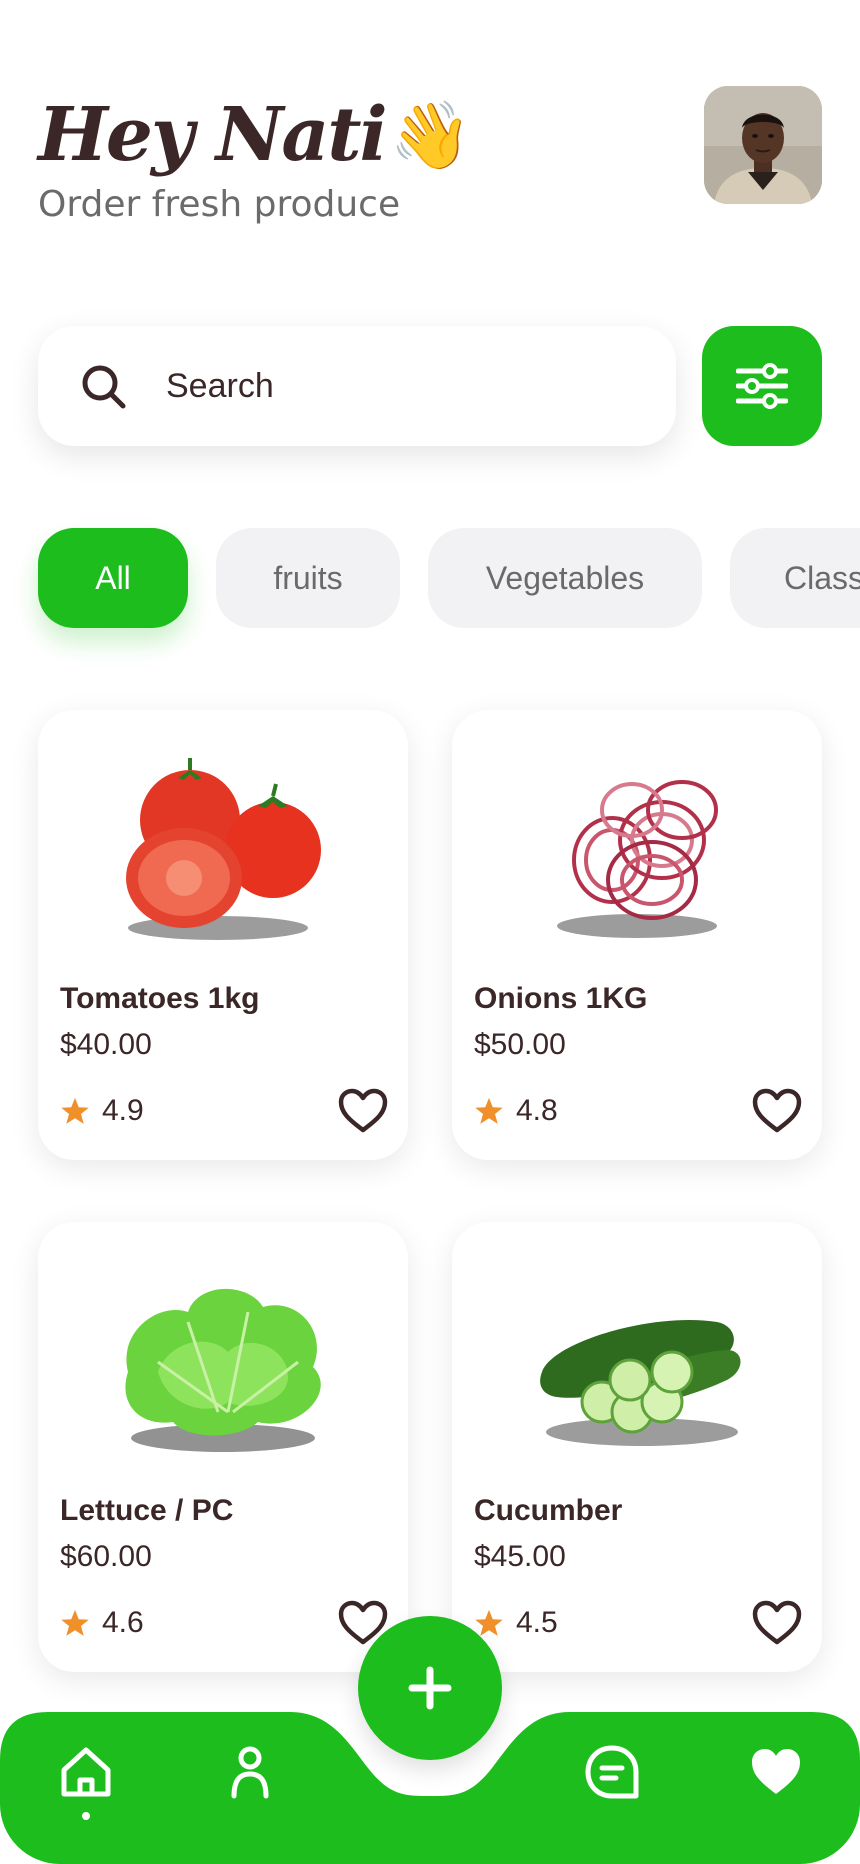 Image resolution: width=860 pixels, height=1864 pixels. I want to click on greeting-title: Hey Nati, so click(213, 135).